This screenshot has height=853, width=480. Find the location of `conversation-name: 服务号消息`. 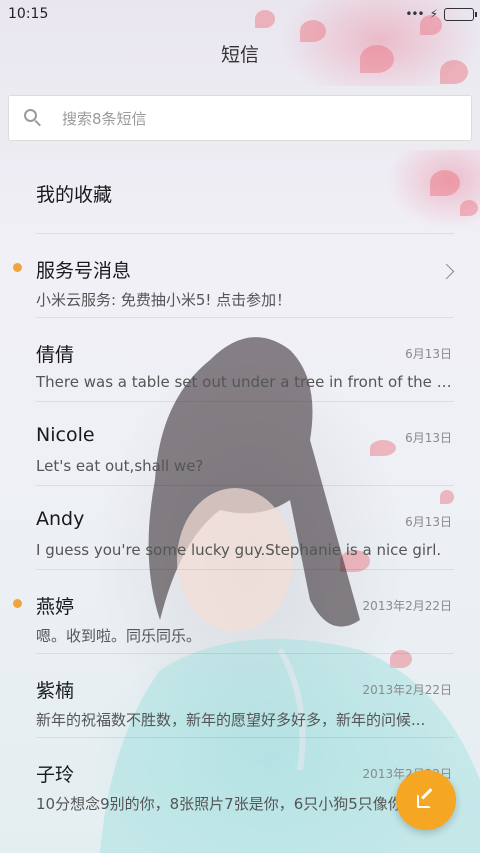

conversation-name: 服务号消息 is located at coordinates (84, 271).